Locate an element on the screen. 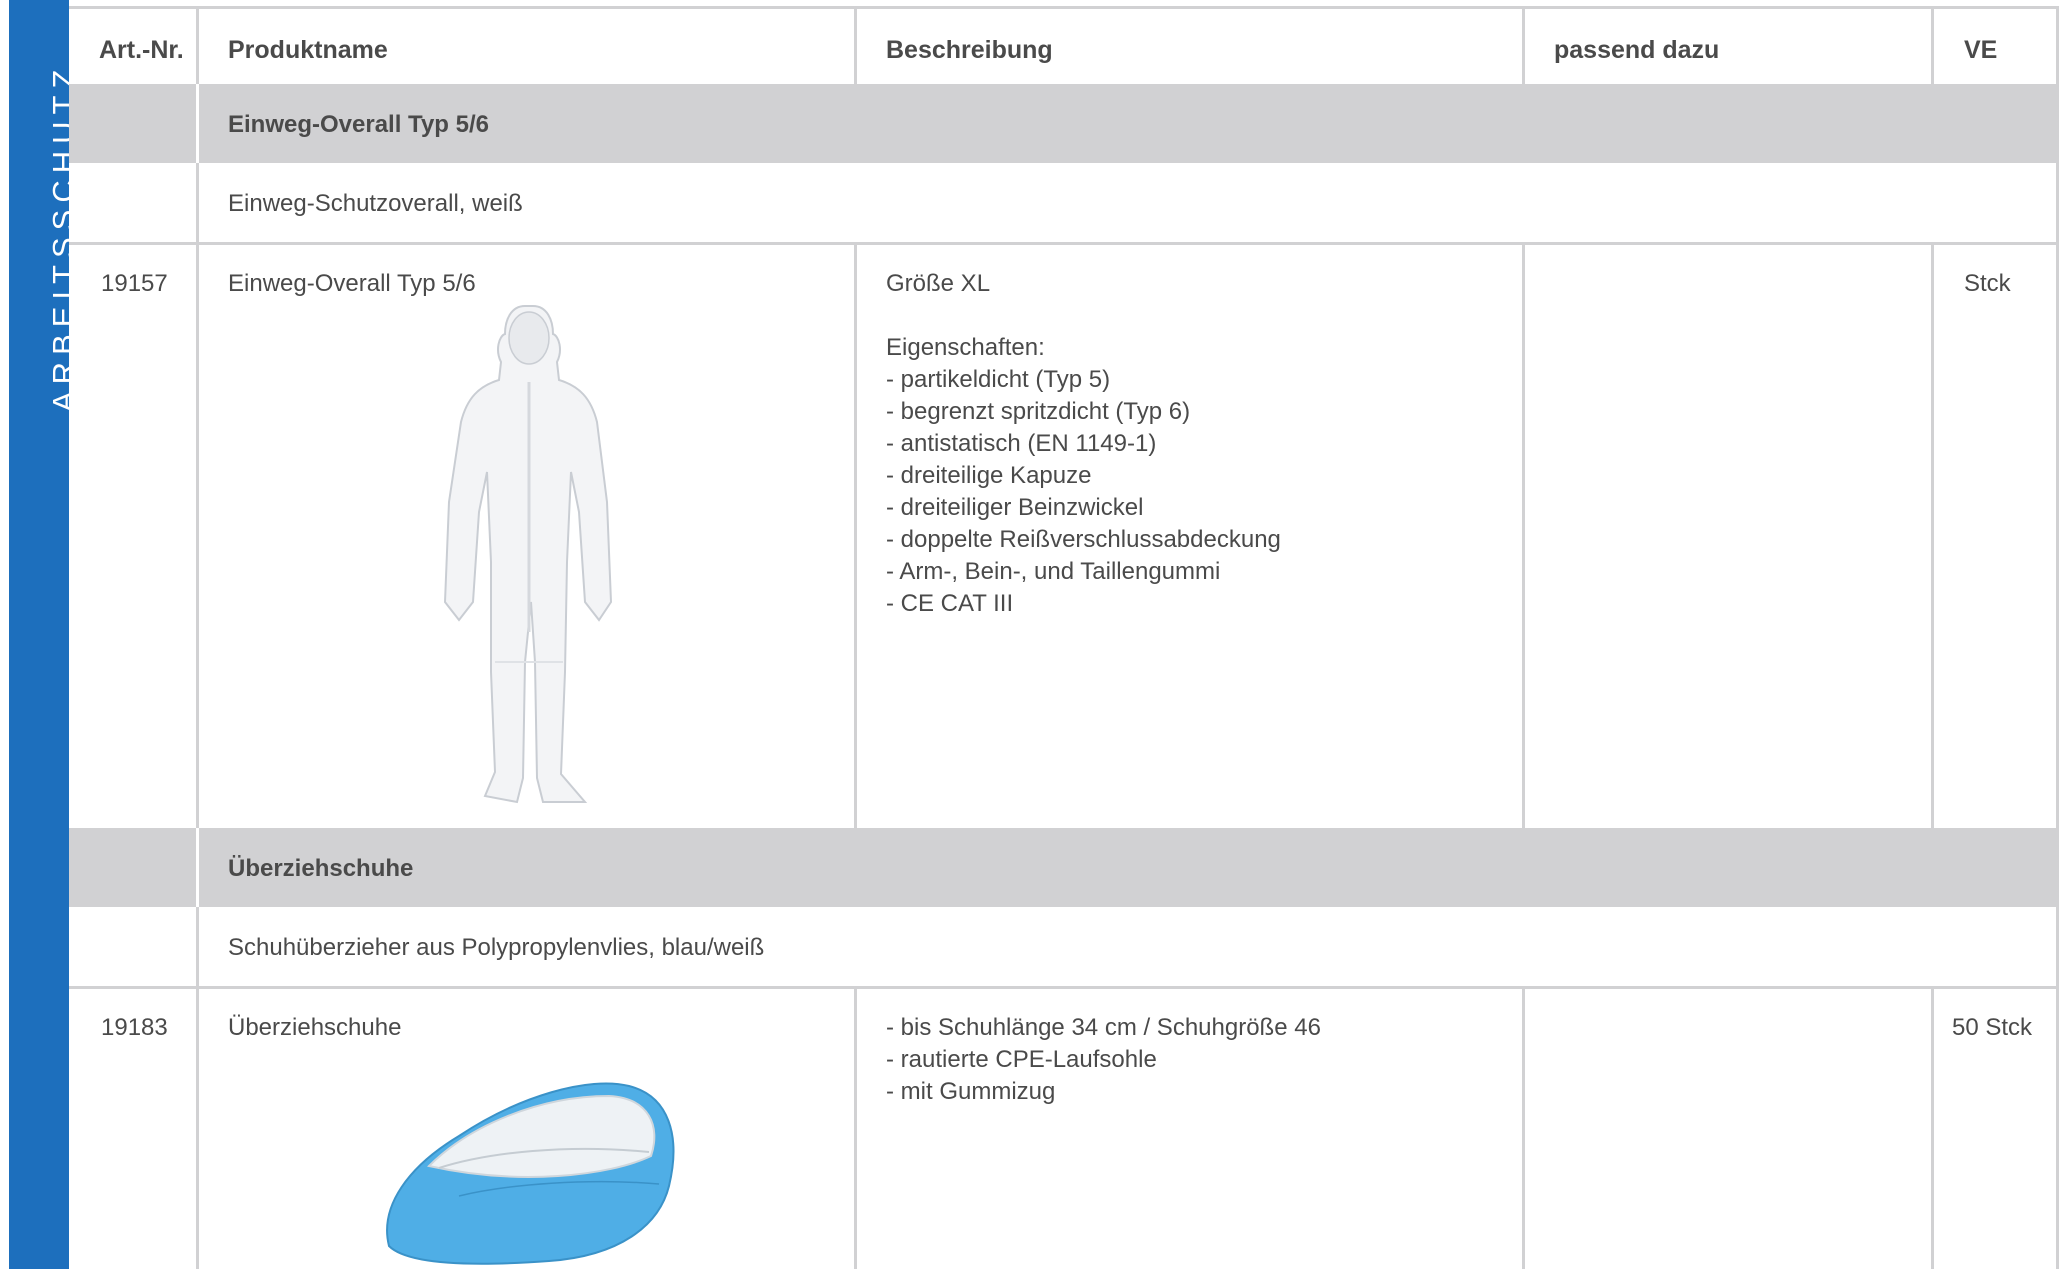 Image resolution: width=2065 pixels, height=1269 pixels. product-art-nr: 19183 is located at coordinates (134, 1027).